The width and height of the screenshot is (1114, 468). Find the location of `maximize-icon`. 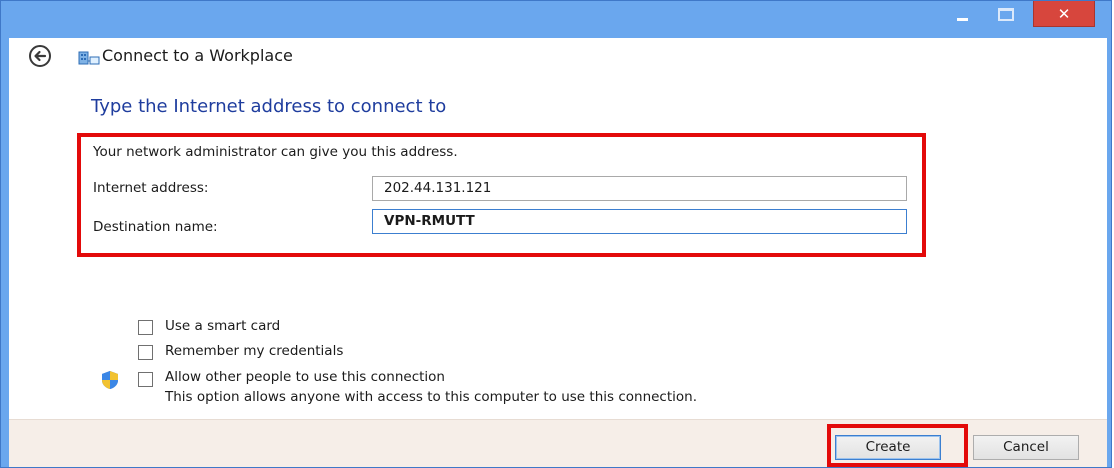

maximize-icon is located at coordinates (1006, 14).